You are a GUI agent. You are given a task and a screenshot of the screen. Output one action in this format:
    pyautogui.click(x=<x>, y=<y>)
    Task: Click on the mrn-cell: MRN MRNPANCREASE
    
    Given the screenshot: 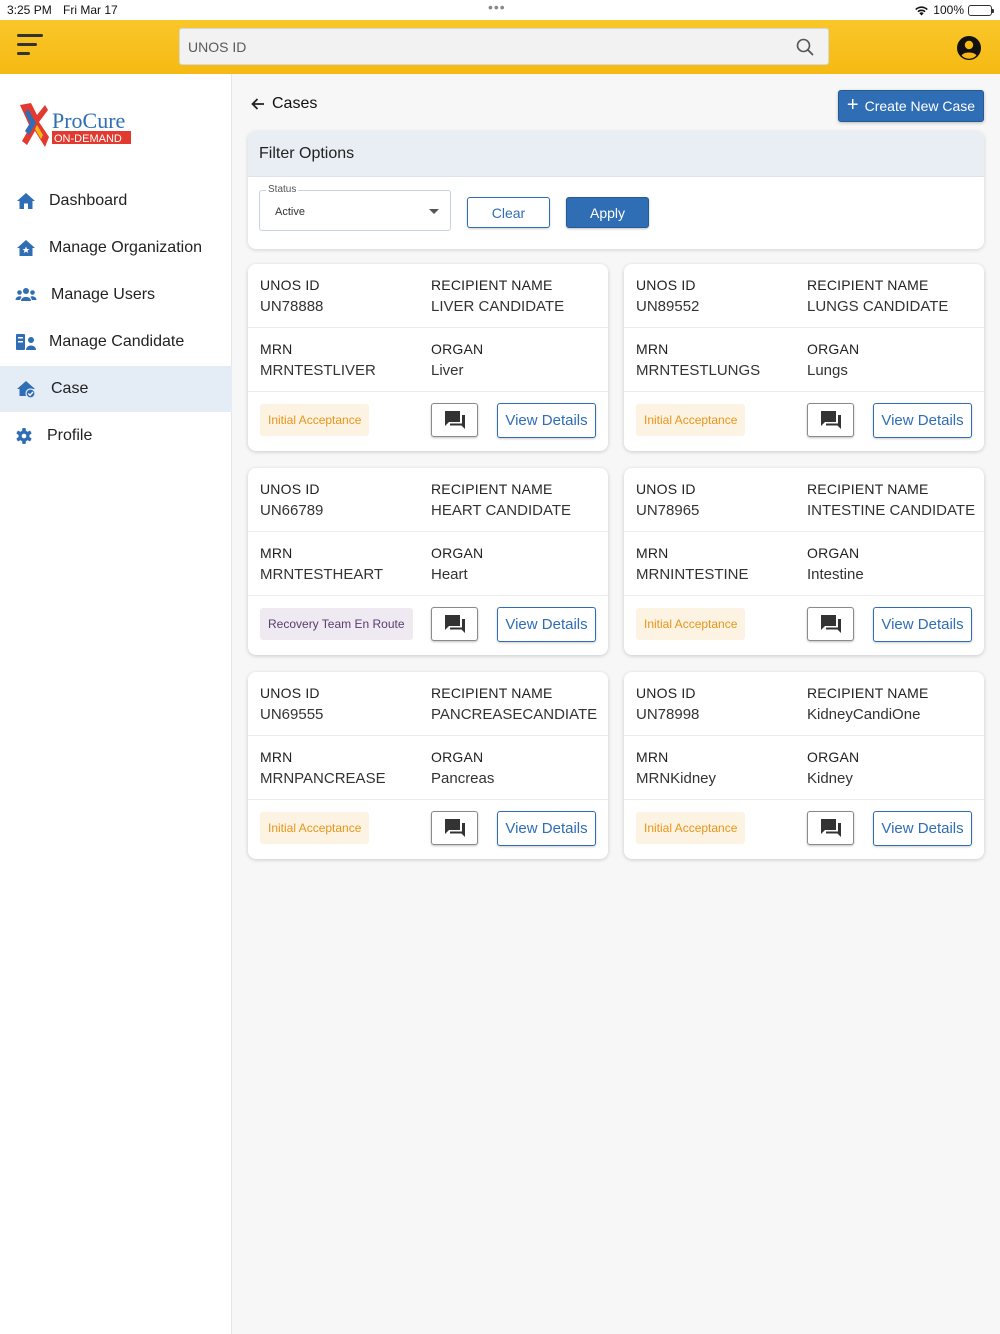 What is the action you would take?
    pyautogui.click(x=323, y=768)
    